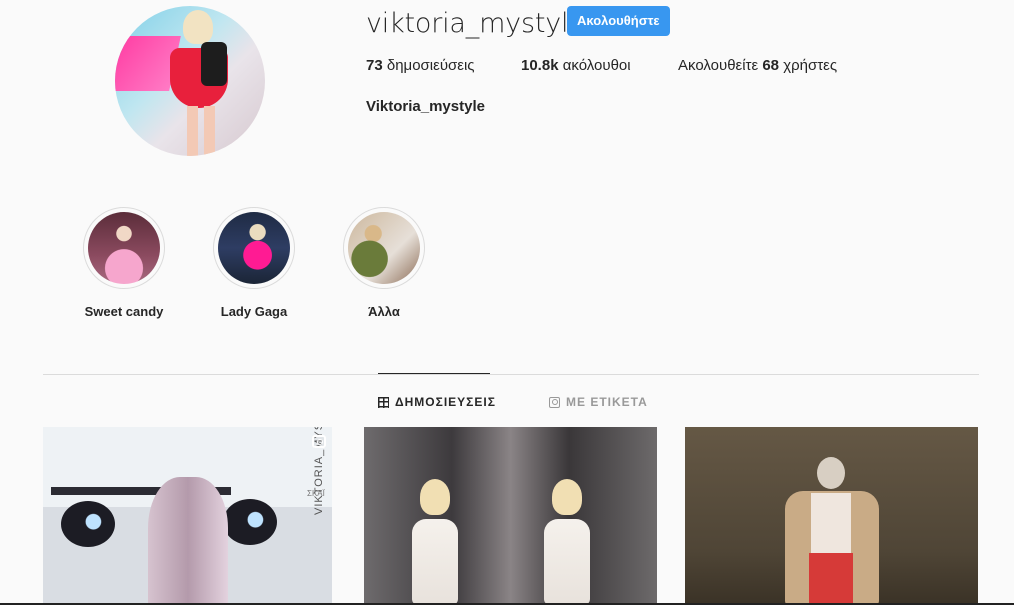  Describe the element at coordinates (511, 374) in the screenshot. I see `tabs-divider` at that location.